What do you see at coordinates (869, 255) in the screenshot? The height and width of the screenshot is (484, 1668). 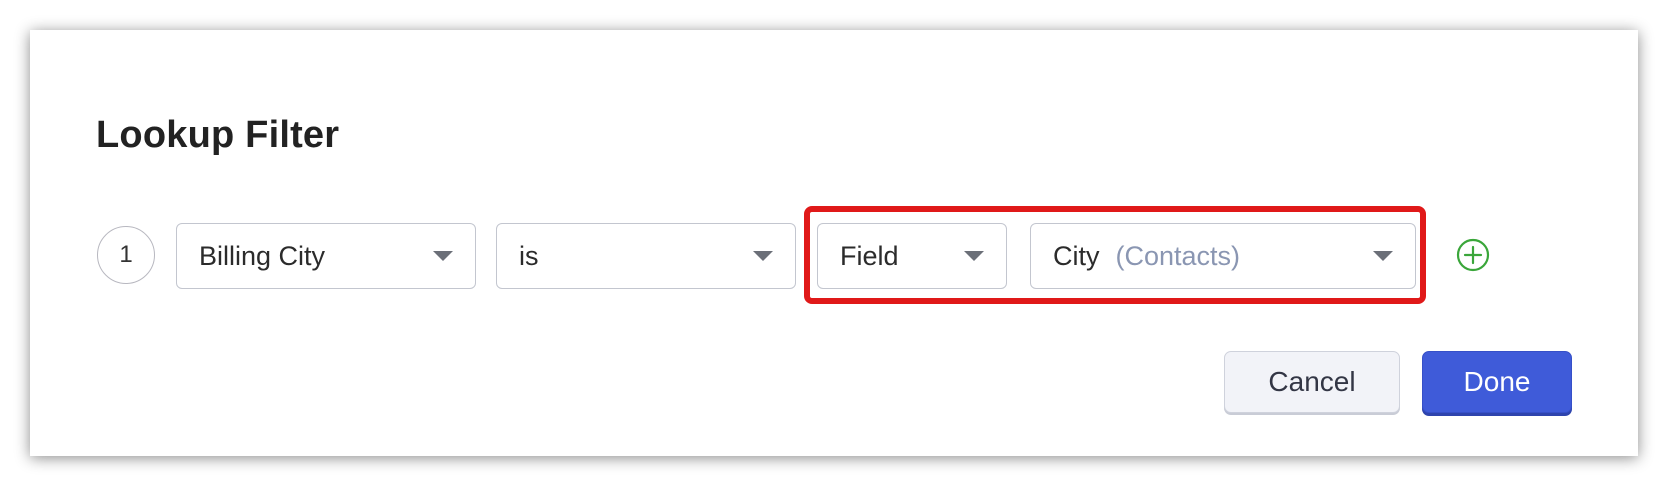 I see `filter-value-type-value: Field` at bounding box center [869, 255].